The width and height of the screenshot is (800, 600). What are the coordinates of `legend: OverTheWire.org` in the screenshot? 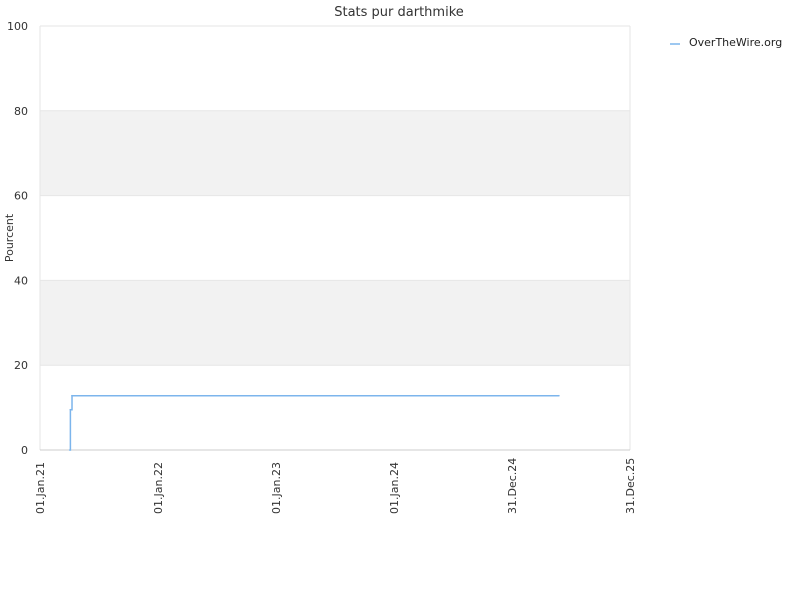 It's located at (726, 42).